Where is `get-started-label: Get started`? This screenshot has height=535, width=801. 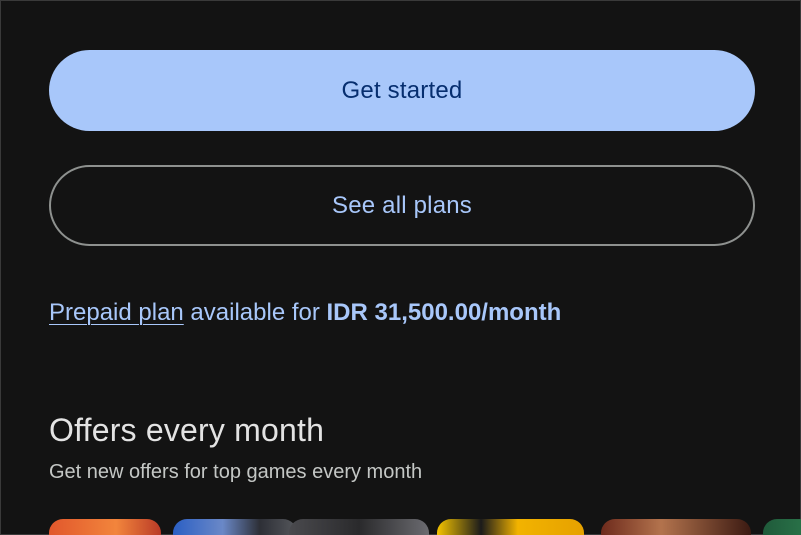 get-started-label: Get started is located at coordinates (402, 90).